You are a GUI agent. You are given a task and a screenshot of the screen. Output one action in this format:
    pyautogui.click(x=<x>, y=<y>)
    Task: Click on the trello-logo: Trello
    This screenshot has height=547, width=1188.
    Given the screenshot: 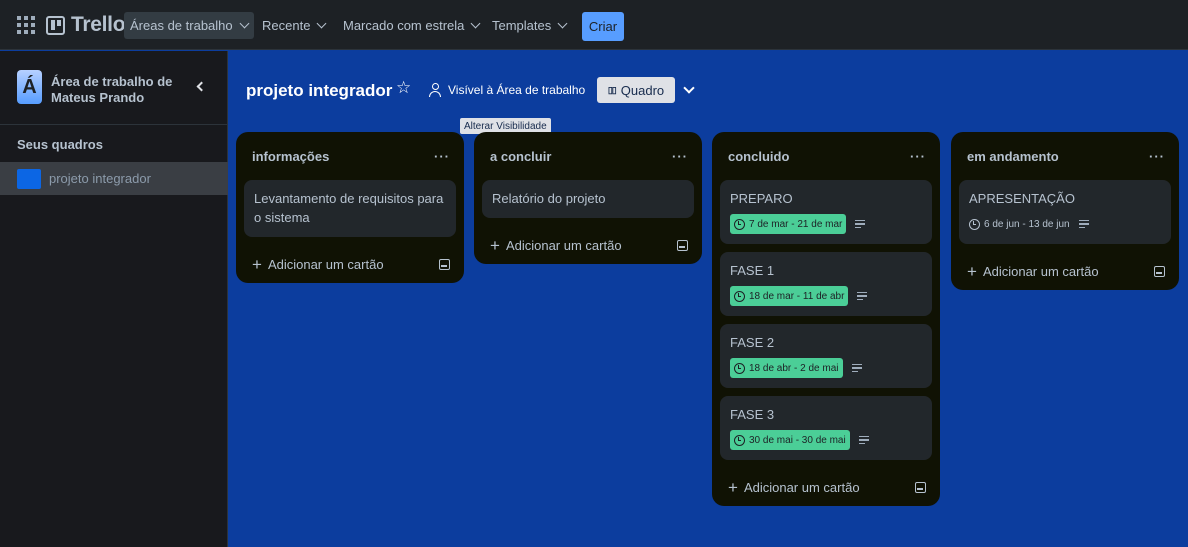 What is the action you would take?
    pyautogui.click(x=86, y=25)
    